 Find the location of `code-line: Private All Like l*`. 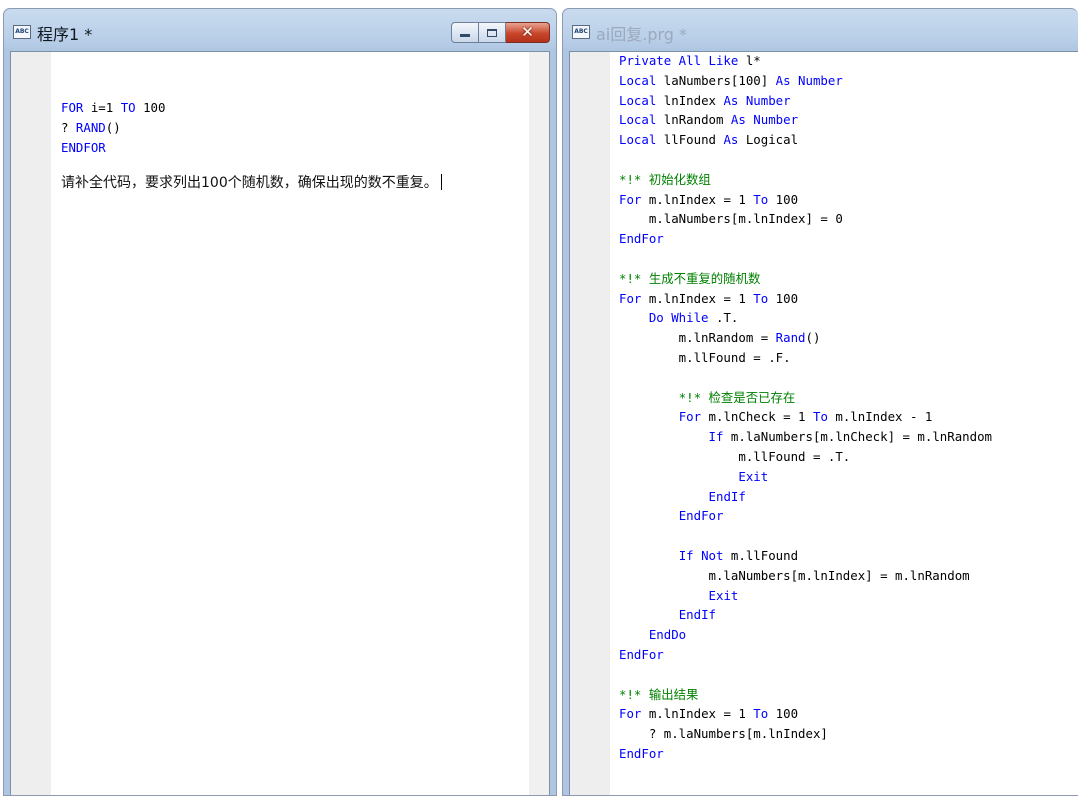

code-line: Private All Like l* is located at coordinates (805, 61).